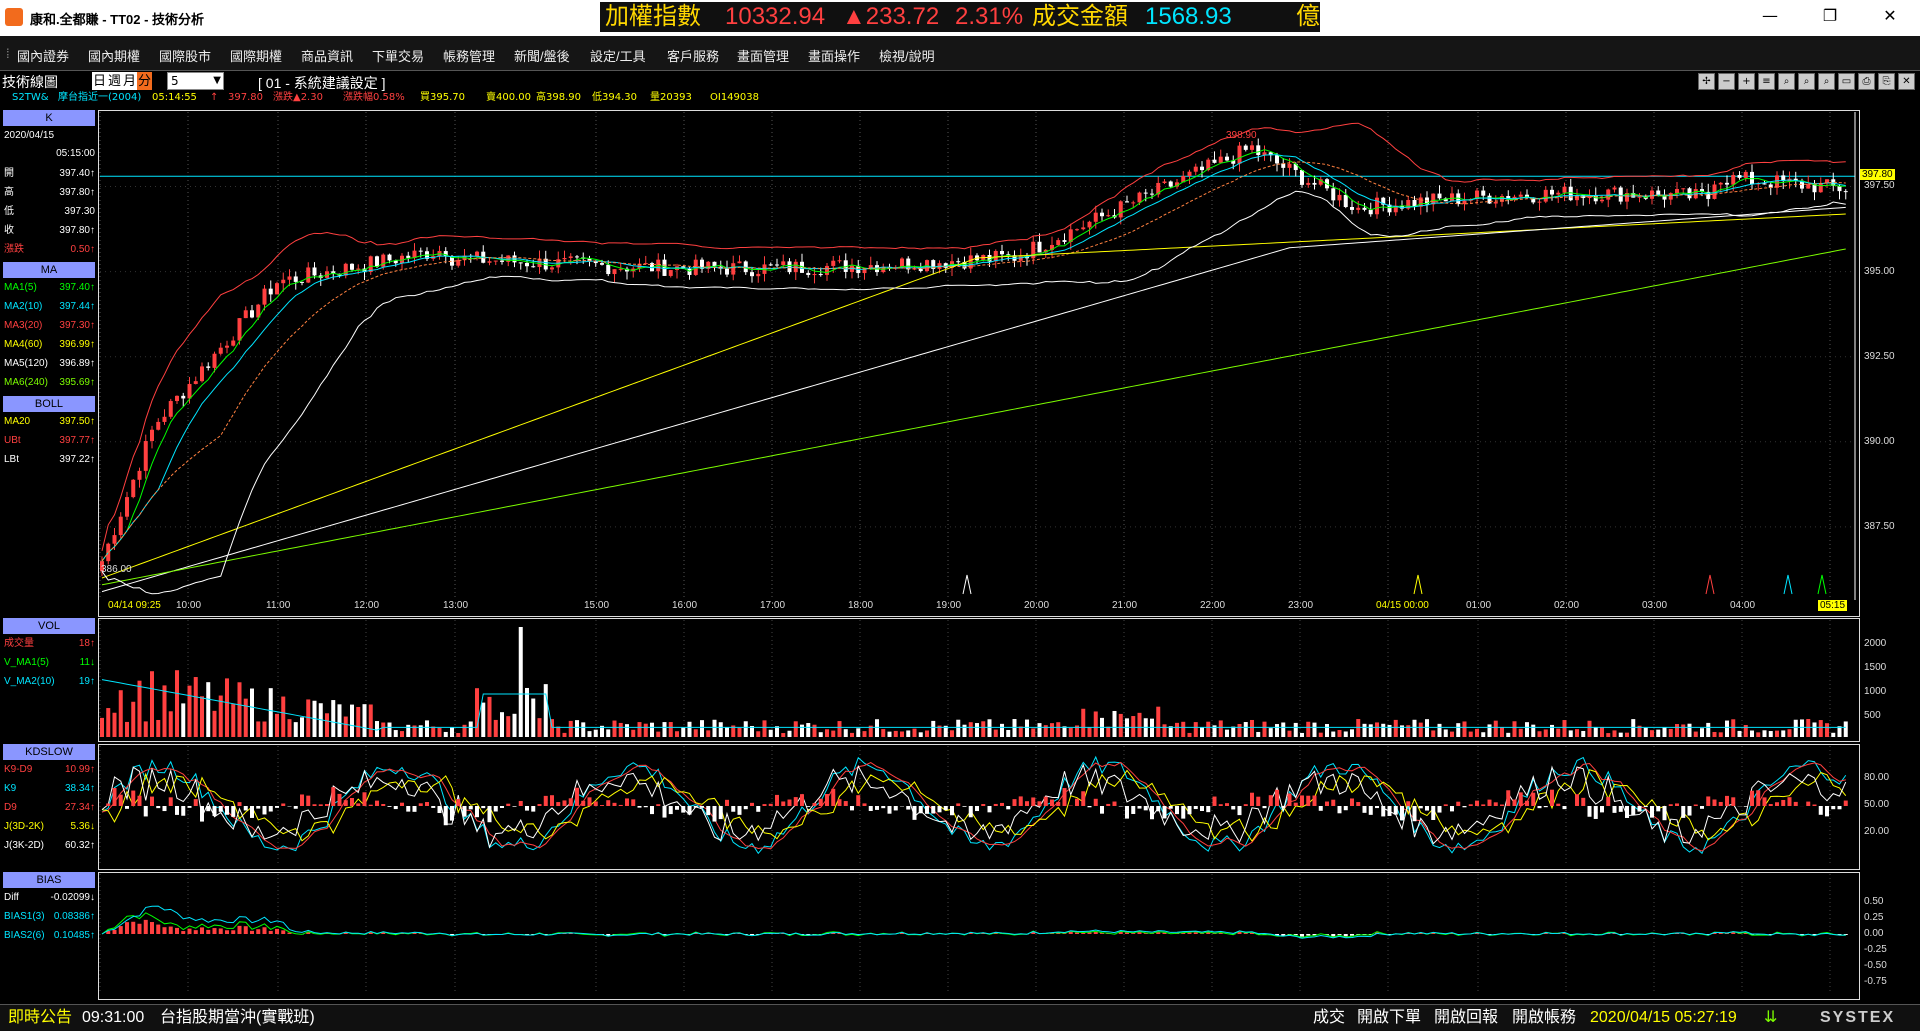  What do you see at coordinates (40, 1018) in the screenshot?
I see `announce-label: 即時公告` at bounding box center [40, 1018].